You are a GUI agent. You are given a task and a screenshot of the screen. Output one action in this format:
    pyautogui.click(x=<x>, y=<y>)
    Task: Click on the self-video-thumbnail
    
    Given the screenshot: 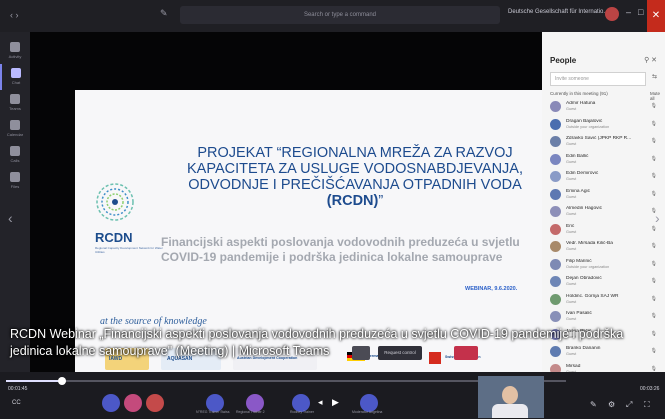 What is the action you would take?
    pyautogui.click(x=511, y=397)
    